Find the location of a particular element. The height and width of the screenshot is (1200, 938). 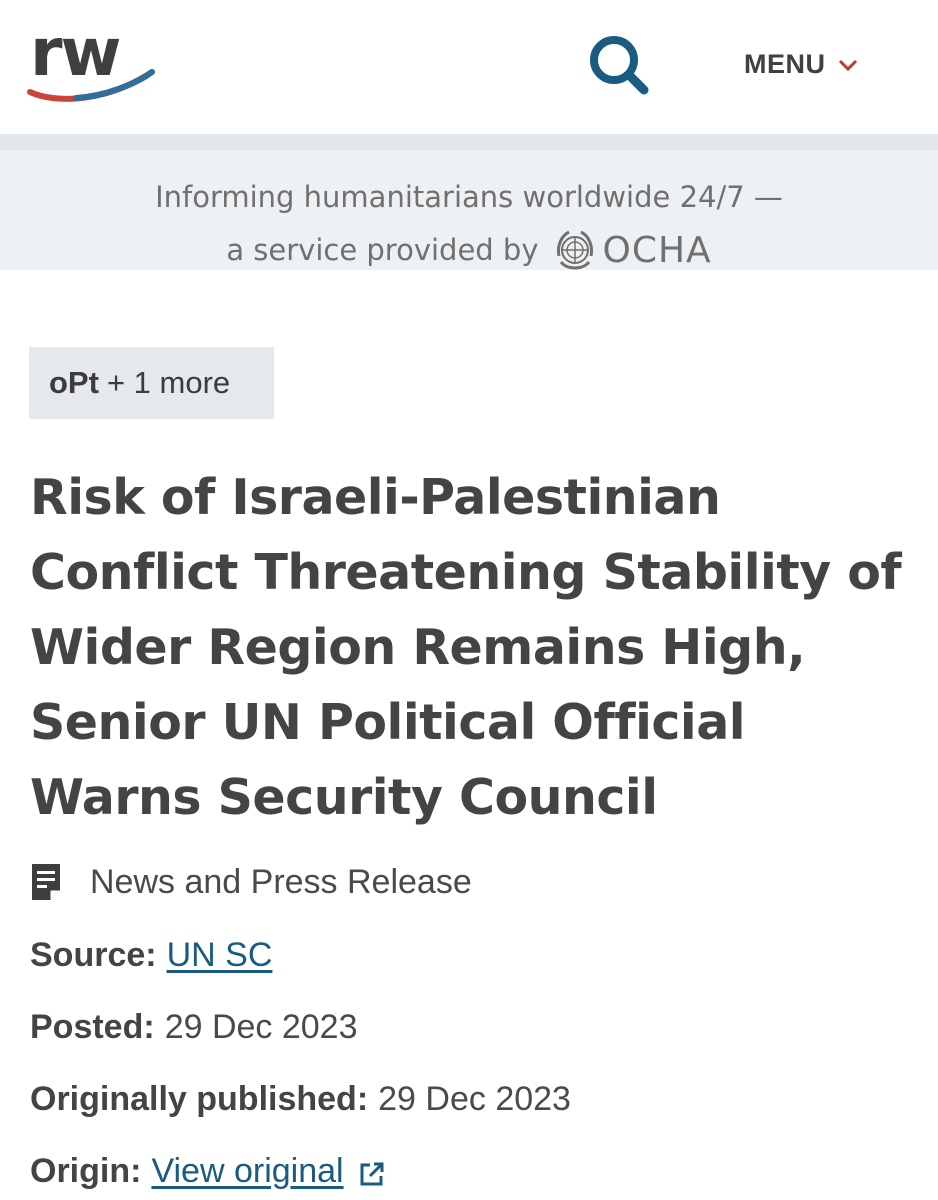

content-type: News and Press Release is located at coordinates (251, 882).